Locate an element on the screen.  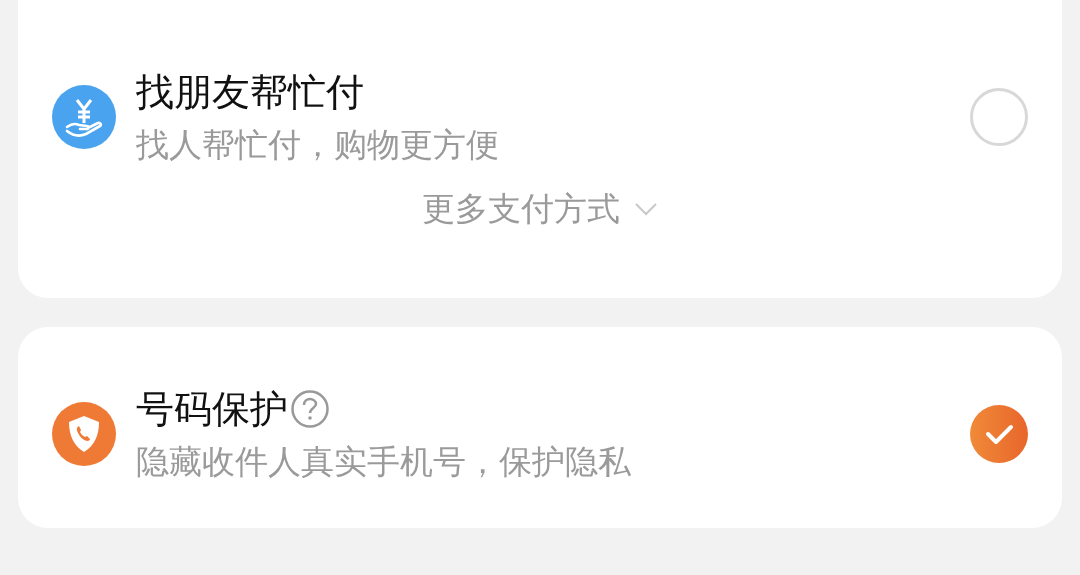
more-payment-button: 更多支付方式 is located at coordinates (540, 209).